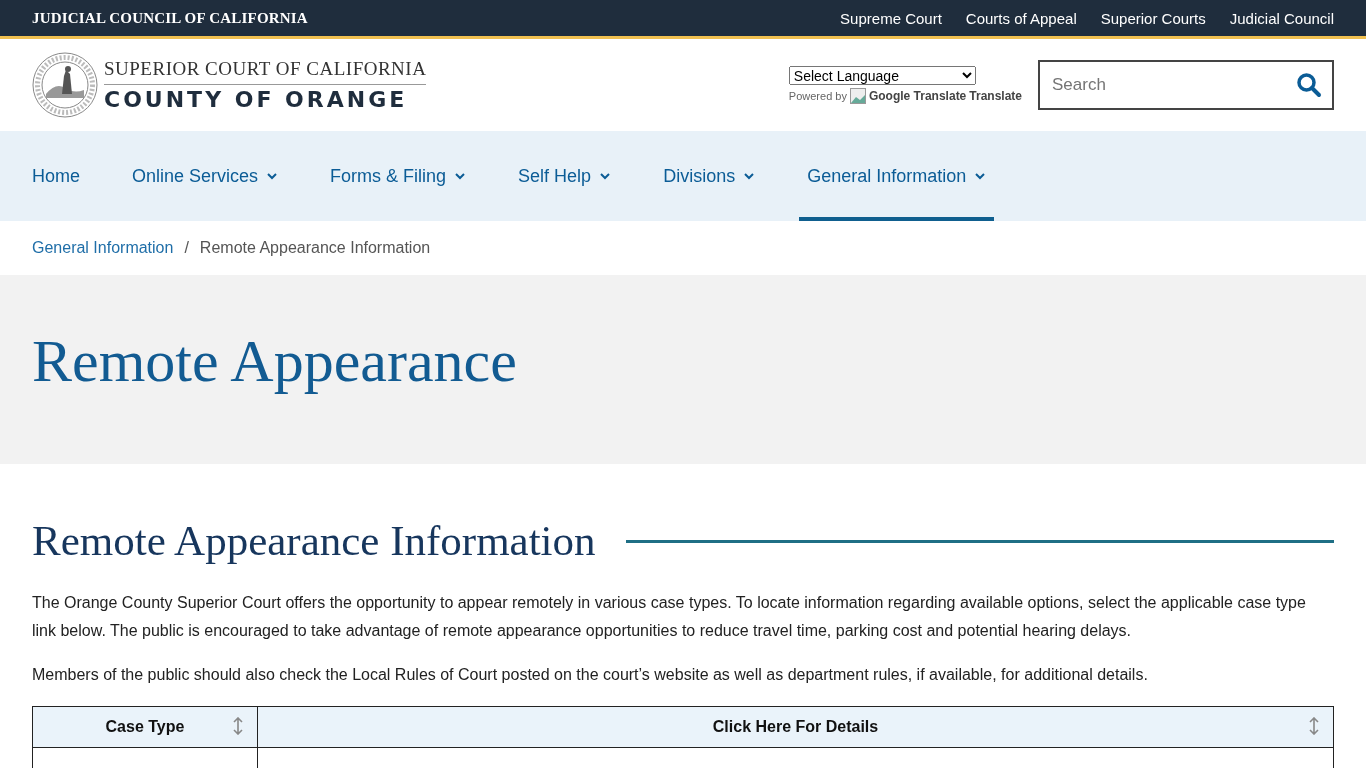  Describe the element at coordinates (565, 176) in the screenshot. I see `nav-menu-item: Self Help` at that location.